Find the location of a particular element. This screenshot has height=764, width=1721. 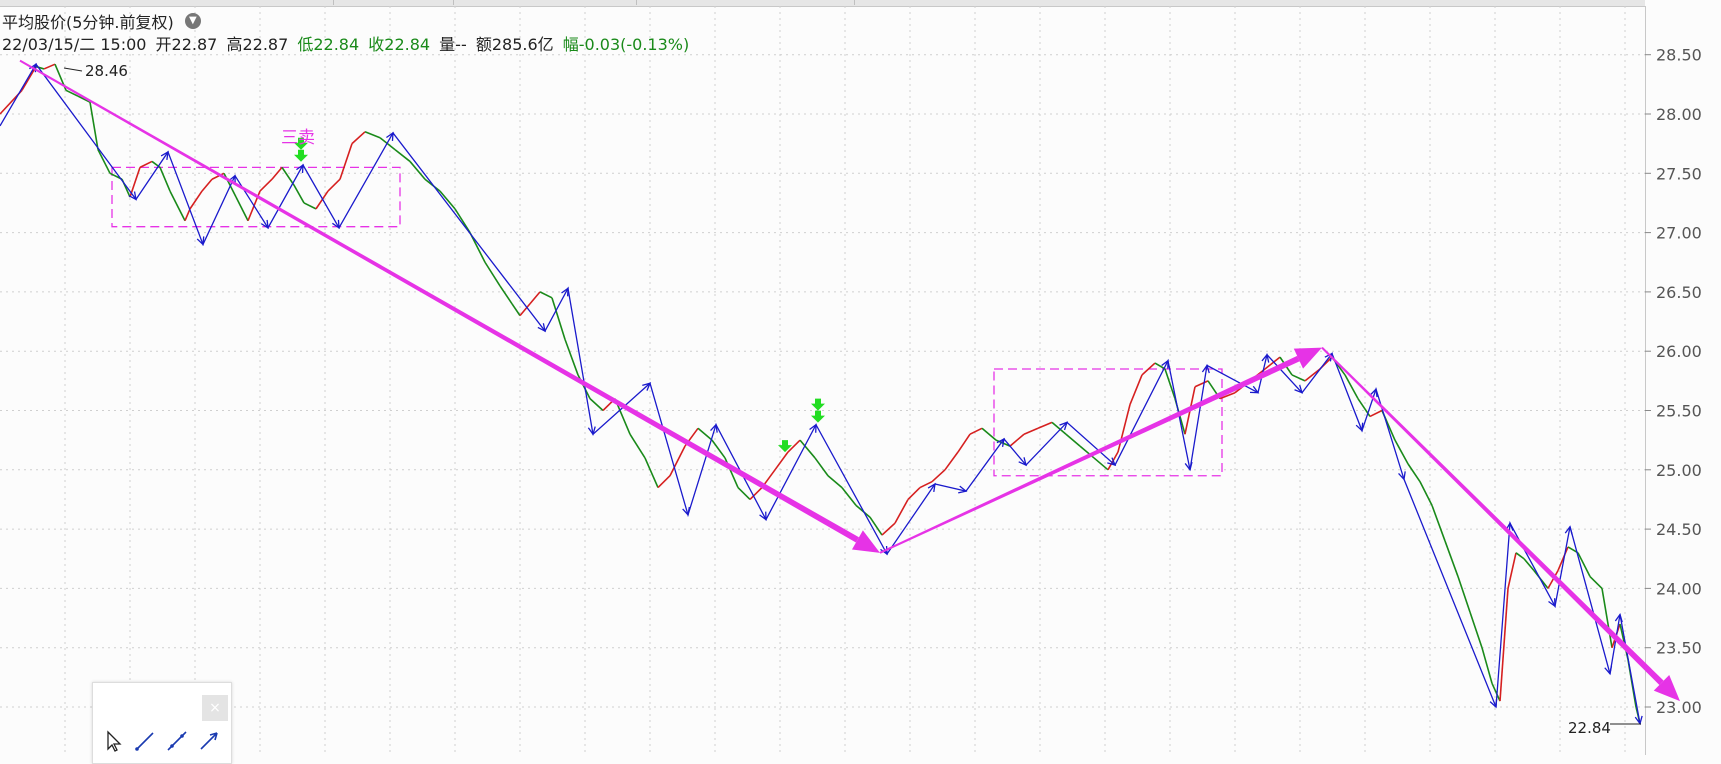

y-tick-label: 28.00 is located at coordinates (1679, 114).